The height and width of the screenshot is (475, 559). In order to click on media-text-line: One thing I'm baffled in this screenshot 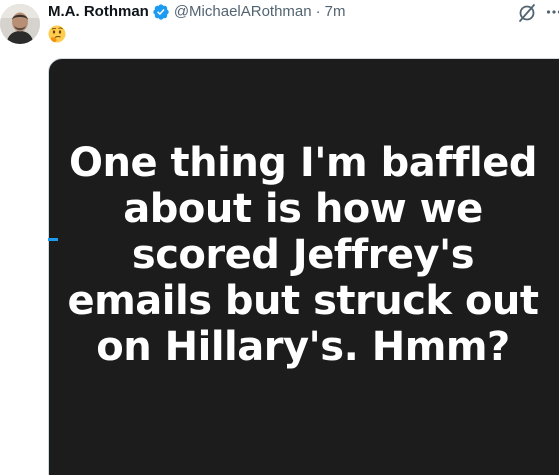, I will do `click(303, 163)`.